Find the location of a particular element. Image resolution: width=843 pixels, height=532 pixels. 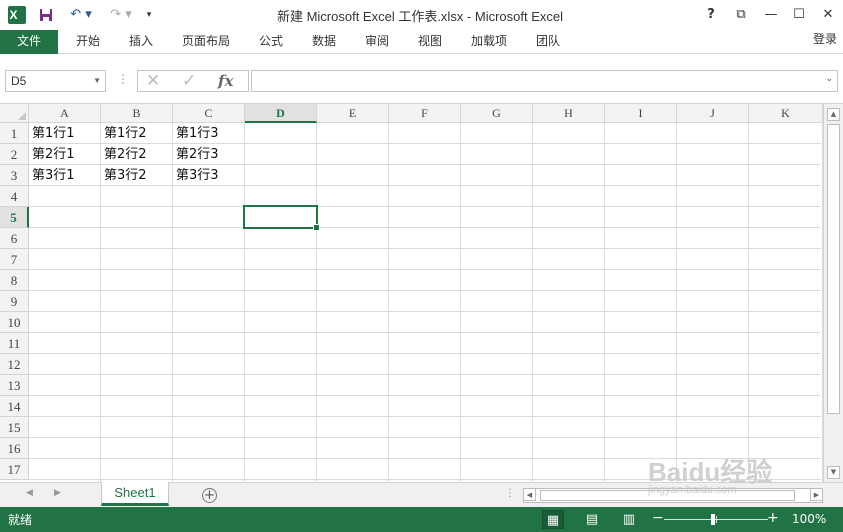

row-header-7: 7 is located at coordinates (14, 259).